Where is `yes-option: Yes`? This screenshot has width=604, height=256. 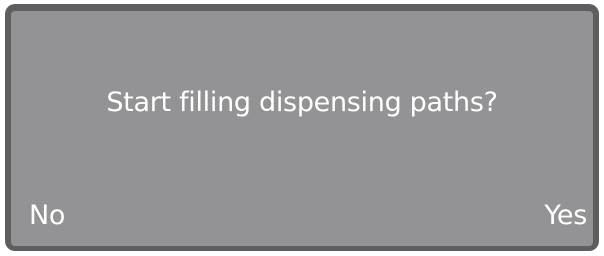
yes-option: Yes is located at coordinates (565, 215).